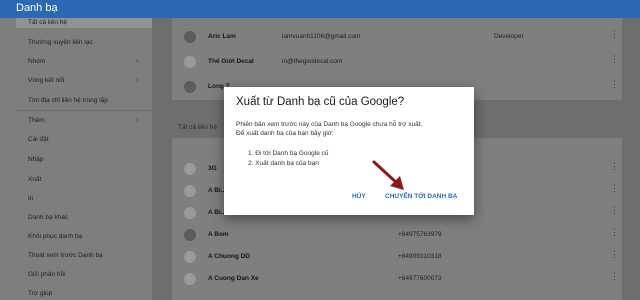 This screenshot has width=640, height=300. I want to click on sidebar-divider, so click(84, 110).